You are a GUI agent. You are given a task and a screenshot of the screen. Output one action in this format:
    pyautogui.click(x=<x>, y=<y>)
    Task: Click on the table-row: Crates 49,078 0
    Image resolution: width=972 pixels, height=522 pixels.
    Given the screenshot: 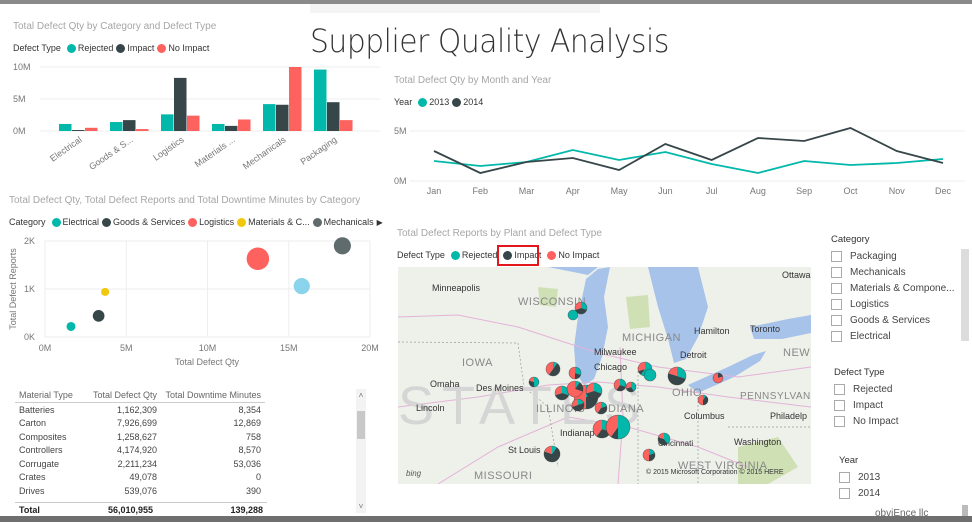 What is the action you would take?
    pyautogui.click(x=140, y=478)
    